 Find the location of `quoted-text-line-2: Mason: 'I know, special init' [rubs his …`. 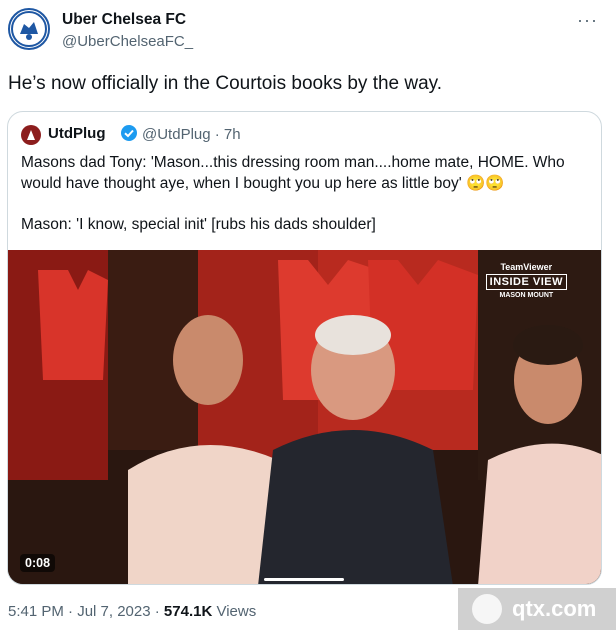

quoted-text-line-2: Mason: 'I know, special init' [rubs his … is located at coordinates (198, 224).